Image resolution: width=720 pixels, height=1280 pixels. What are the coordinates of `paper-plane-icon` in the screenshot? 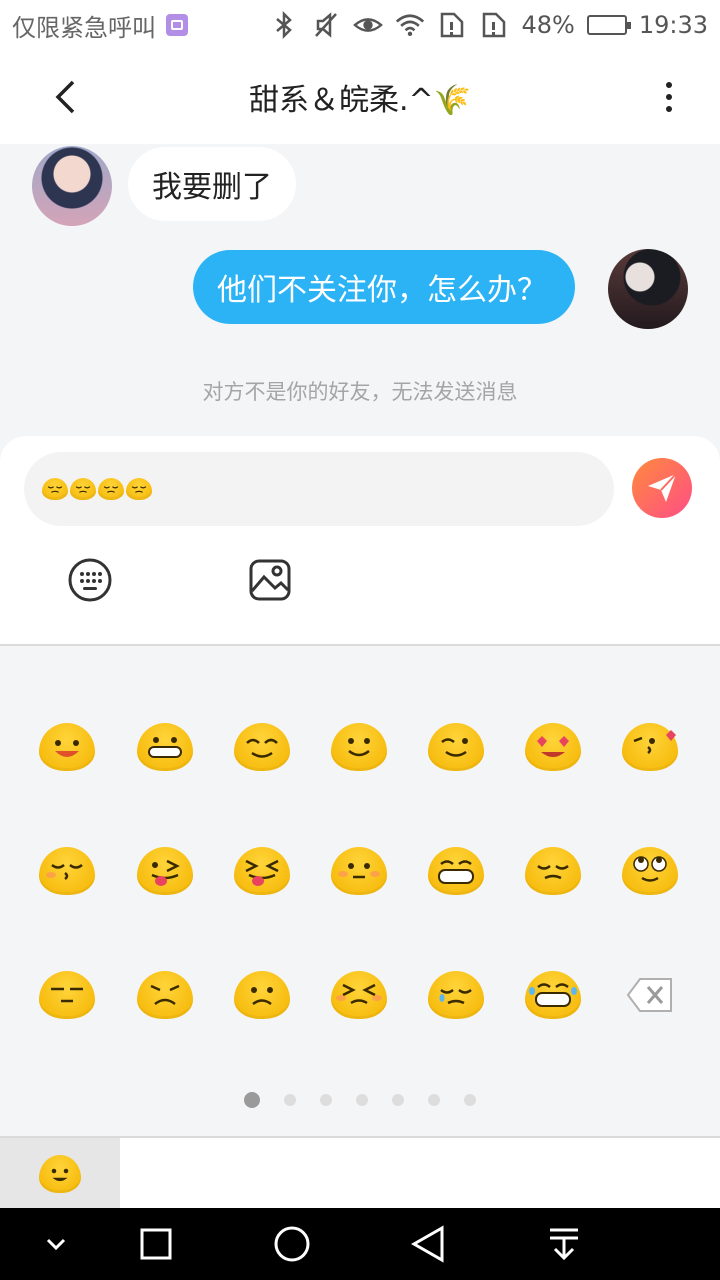 It's located at (662, 487).